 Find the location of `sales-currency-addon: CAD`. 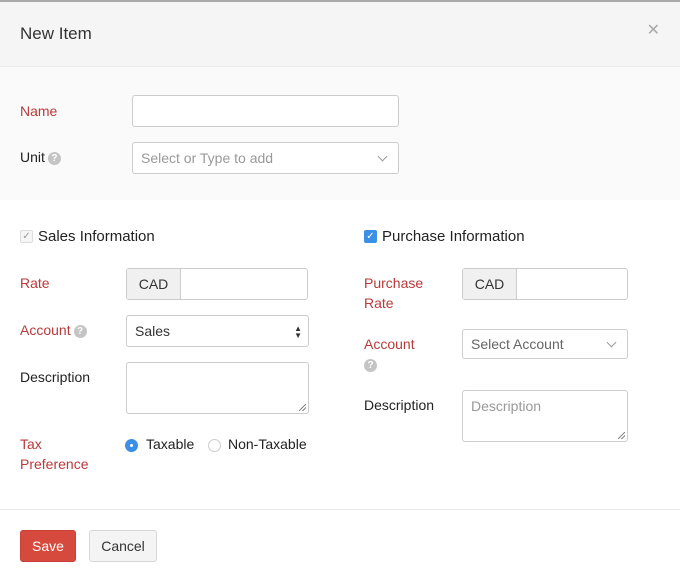

sales-currency-addon: CAD is located at coordinates (154, 284).